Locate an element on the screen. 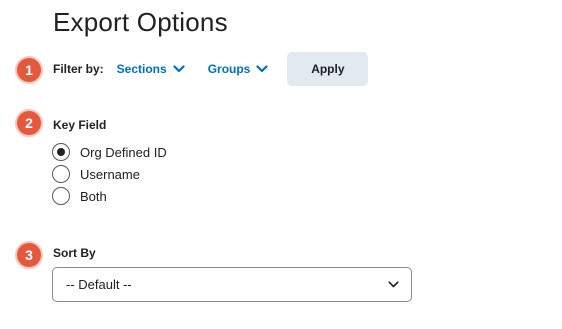  step-badge-2: 2 is located at coordinates (29, 123).